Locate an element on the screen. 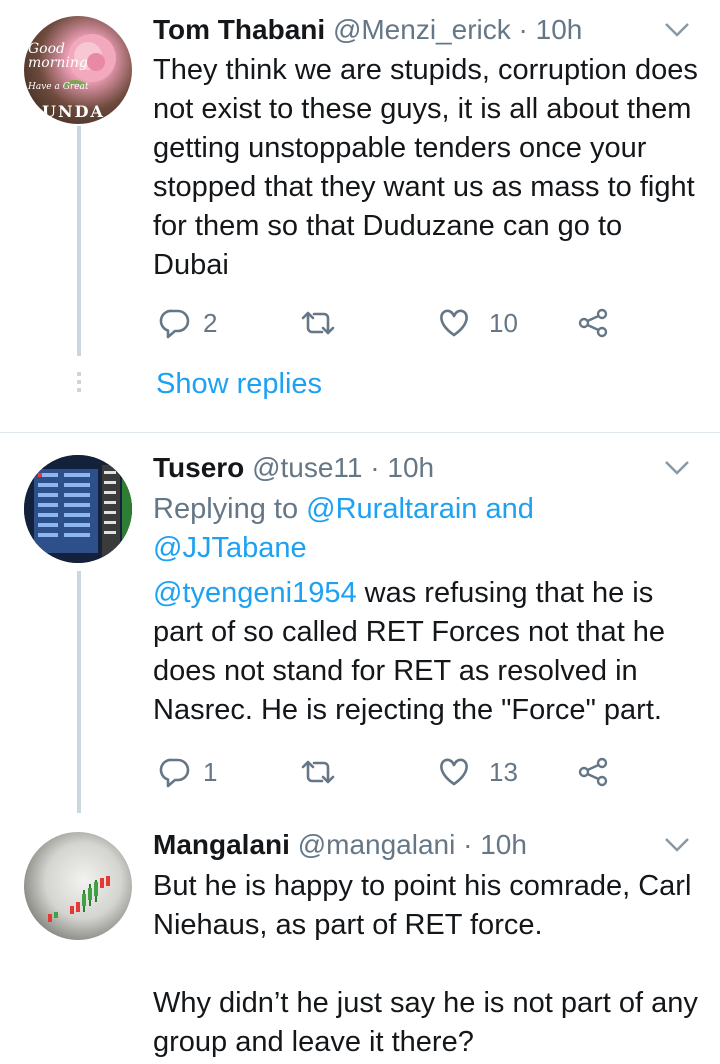 The image size is (720, 1064). like-button: 10 is located at coordinates (477, 323).